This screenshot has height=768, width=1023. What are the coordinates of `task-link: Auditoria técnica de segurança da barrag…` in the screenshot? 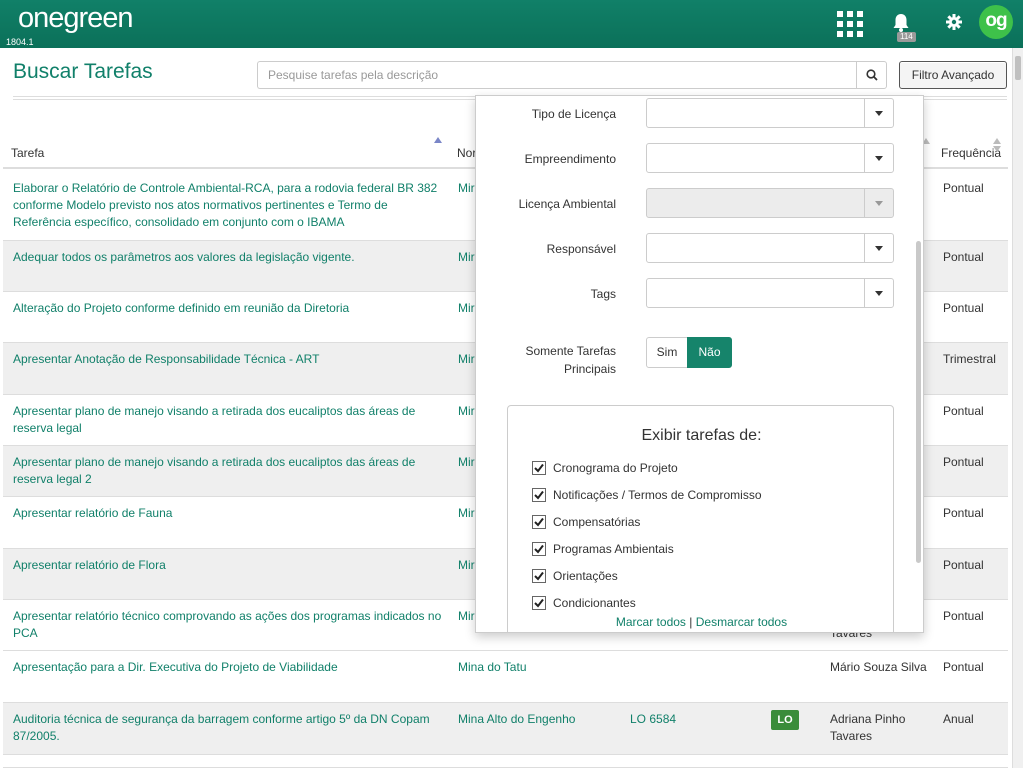 It's located at (228, 728).